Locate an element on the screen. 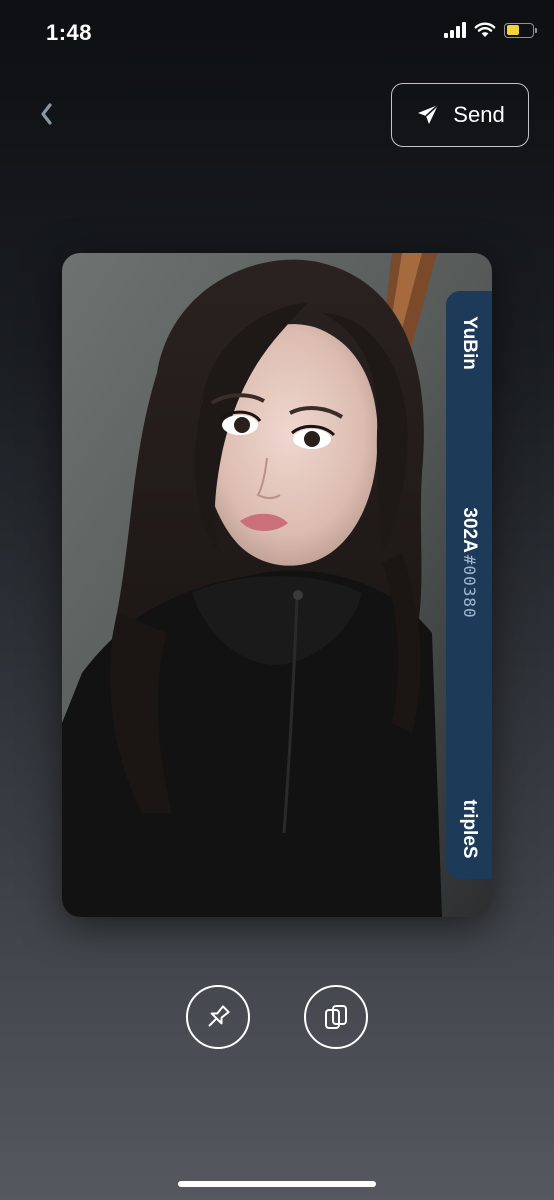  battery-icon is located at coordinates (520, 30).